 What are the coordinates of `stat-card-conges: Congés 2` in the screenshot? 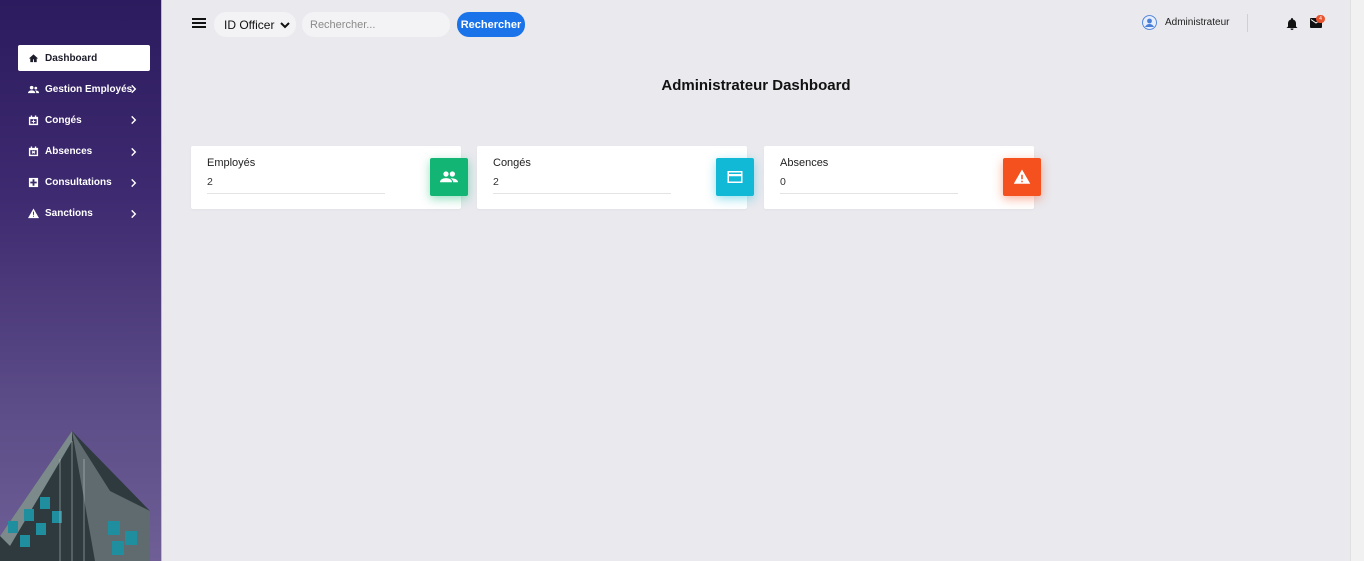 It's located at (615, 177).